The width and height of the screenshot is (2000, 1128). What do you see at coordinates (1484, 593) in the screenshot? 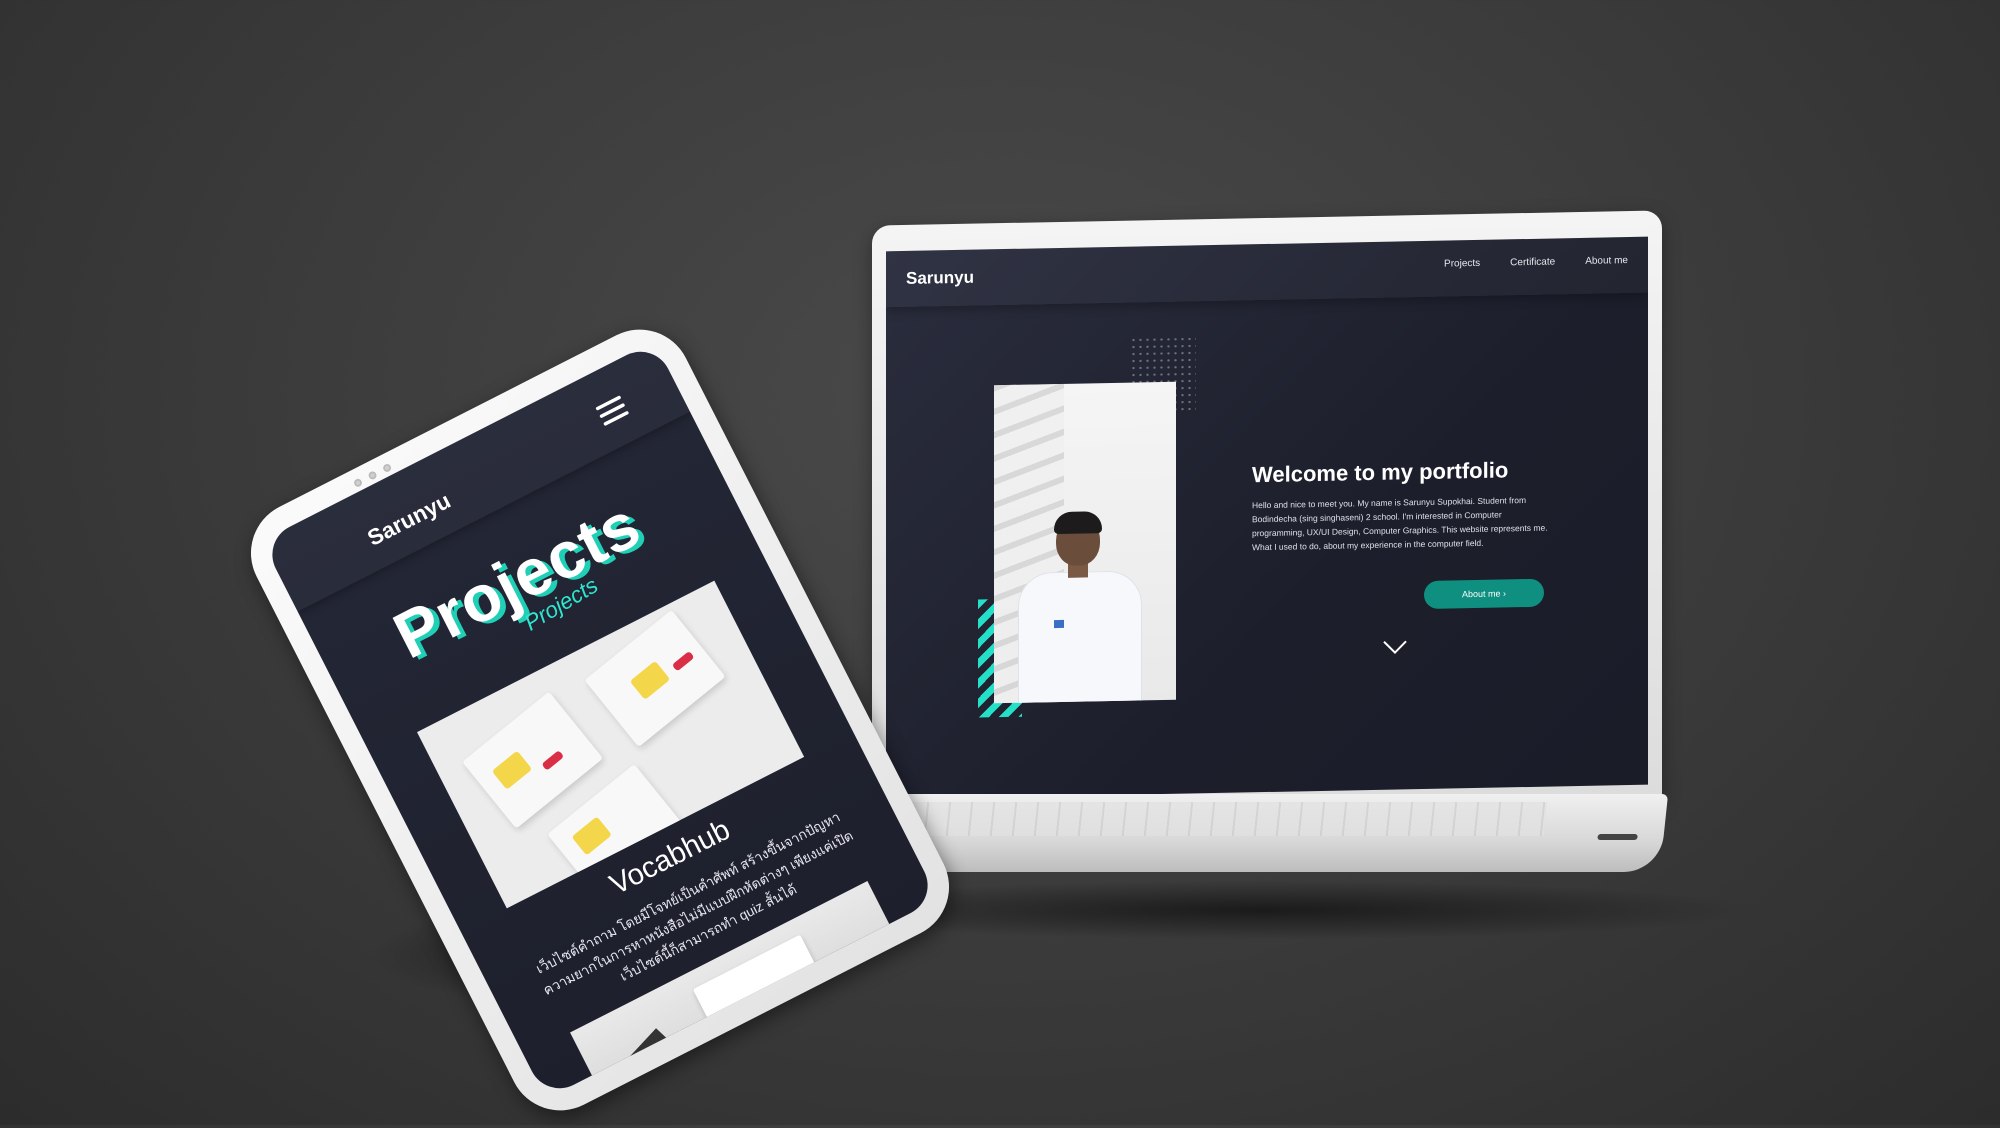
I see `about-me-button: About me ›` at bounding box center [1484, 593].